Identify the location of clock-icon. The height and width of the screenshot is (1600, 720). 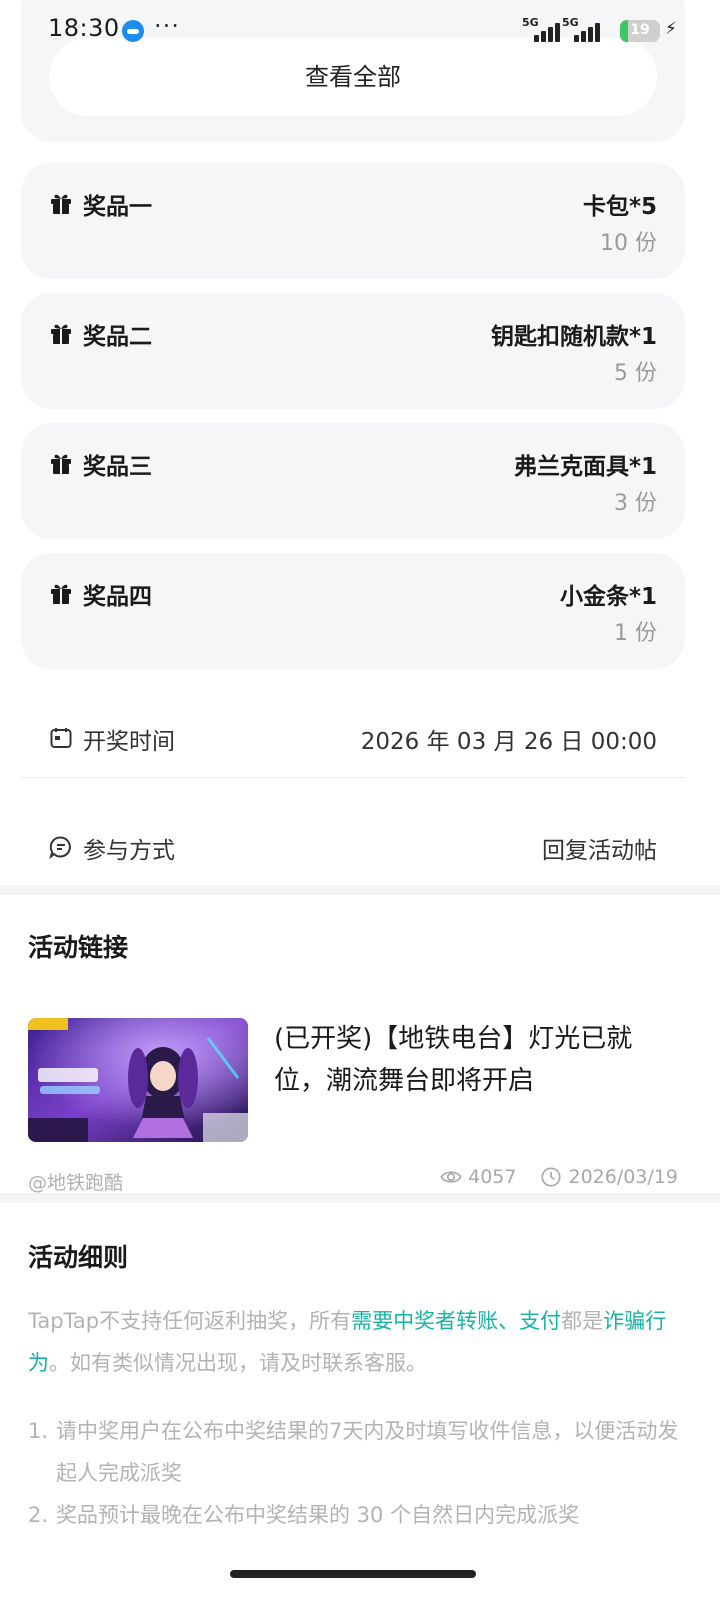
(551, 1177).